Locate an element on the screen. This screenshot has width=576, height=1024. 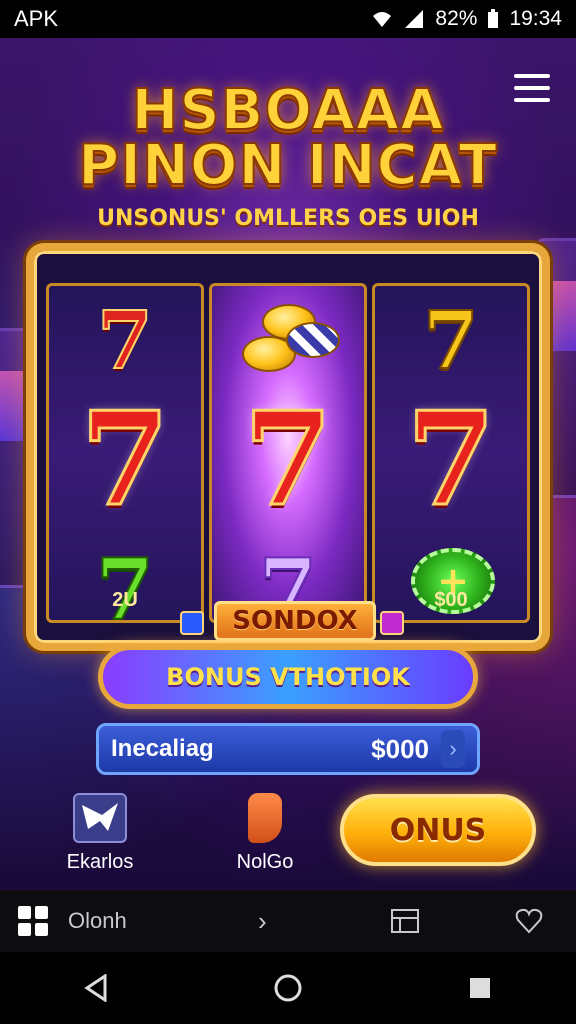
blue-gem-icon is located at coordinates (192, 623).